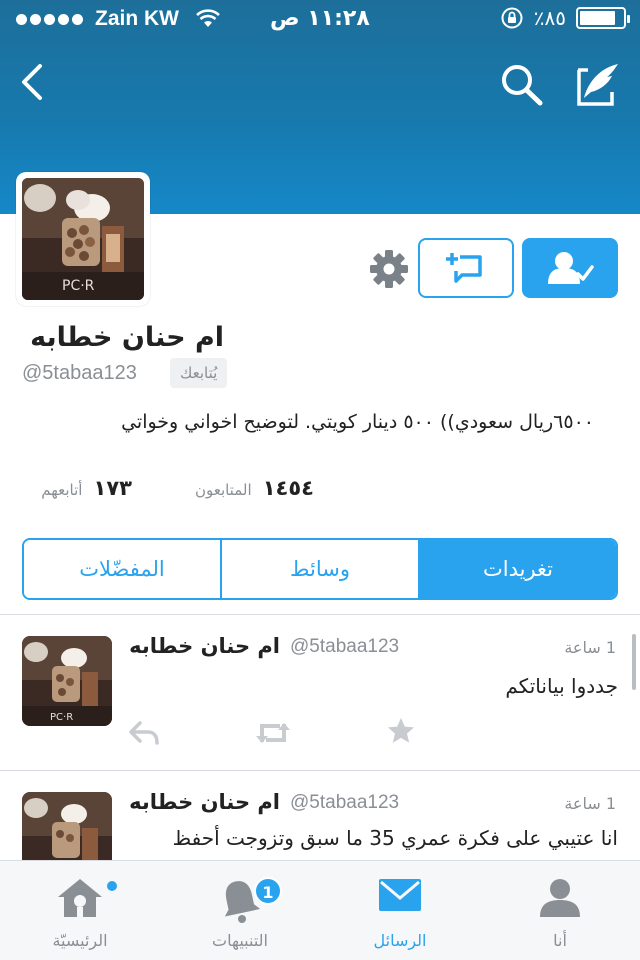  I want to click on profile-tabs: المفضّلات وسائط تغريدات, so click(320, 569).